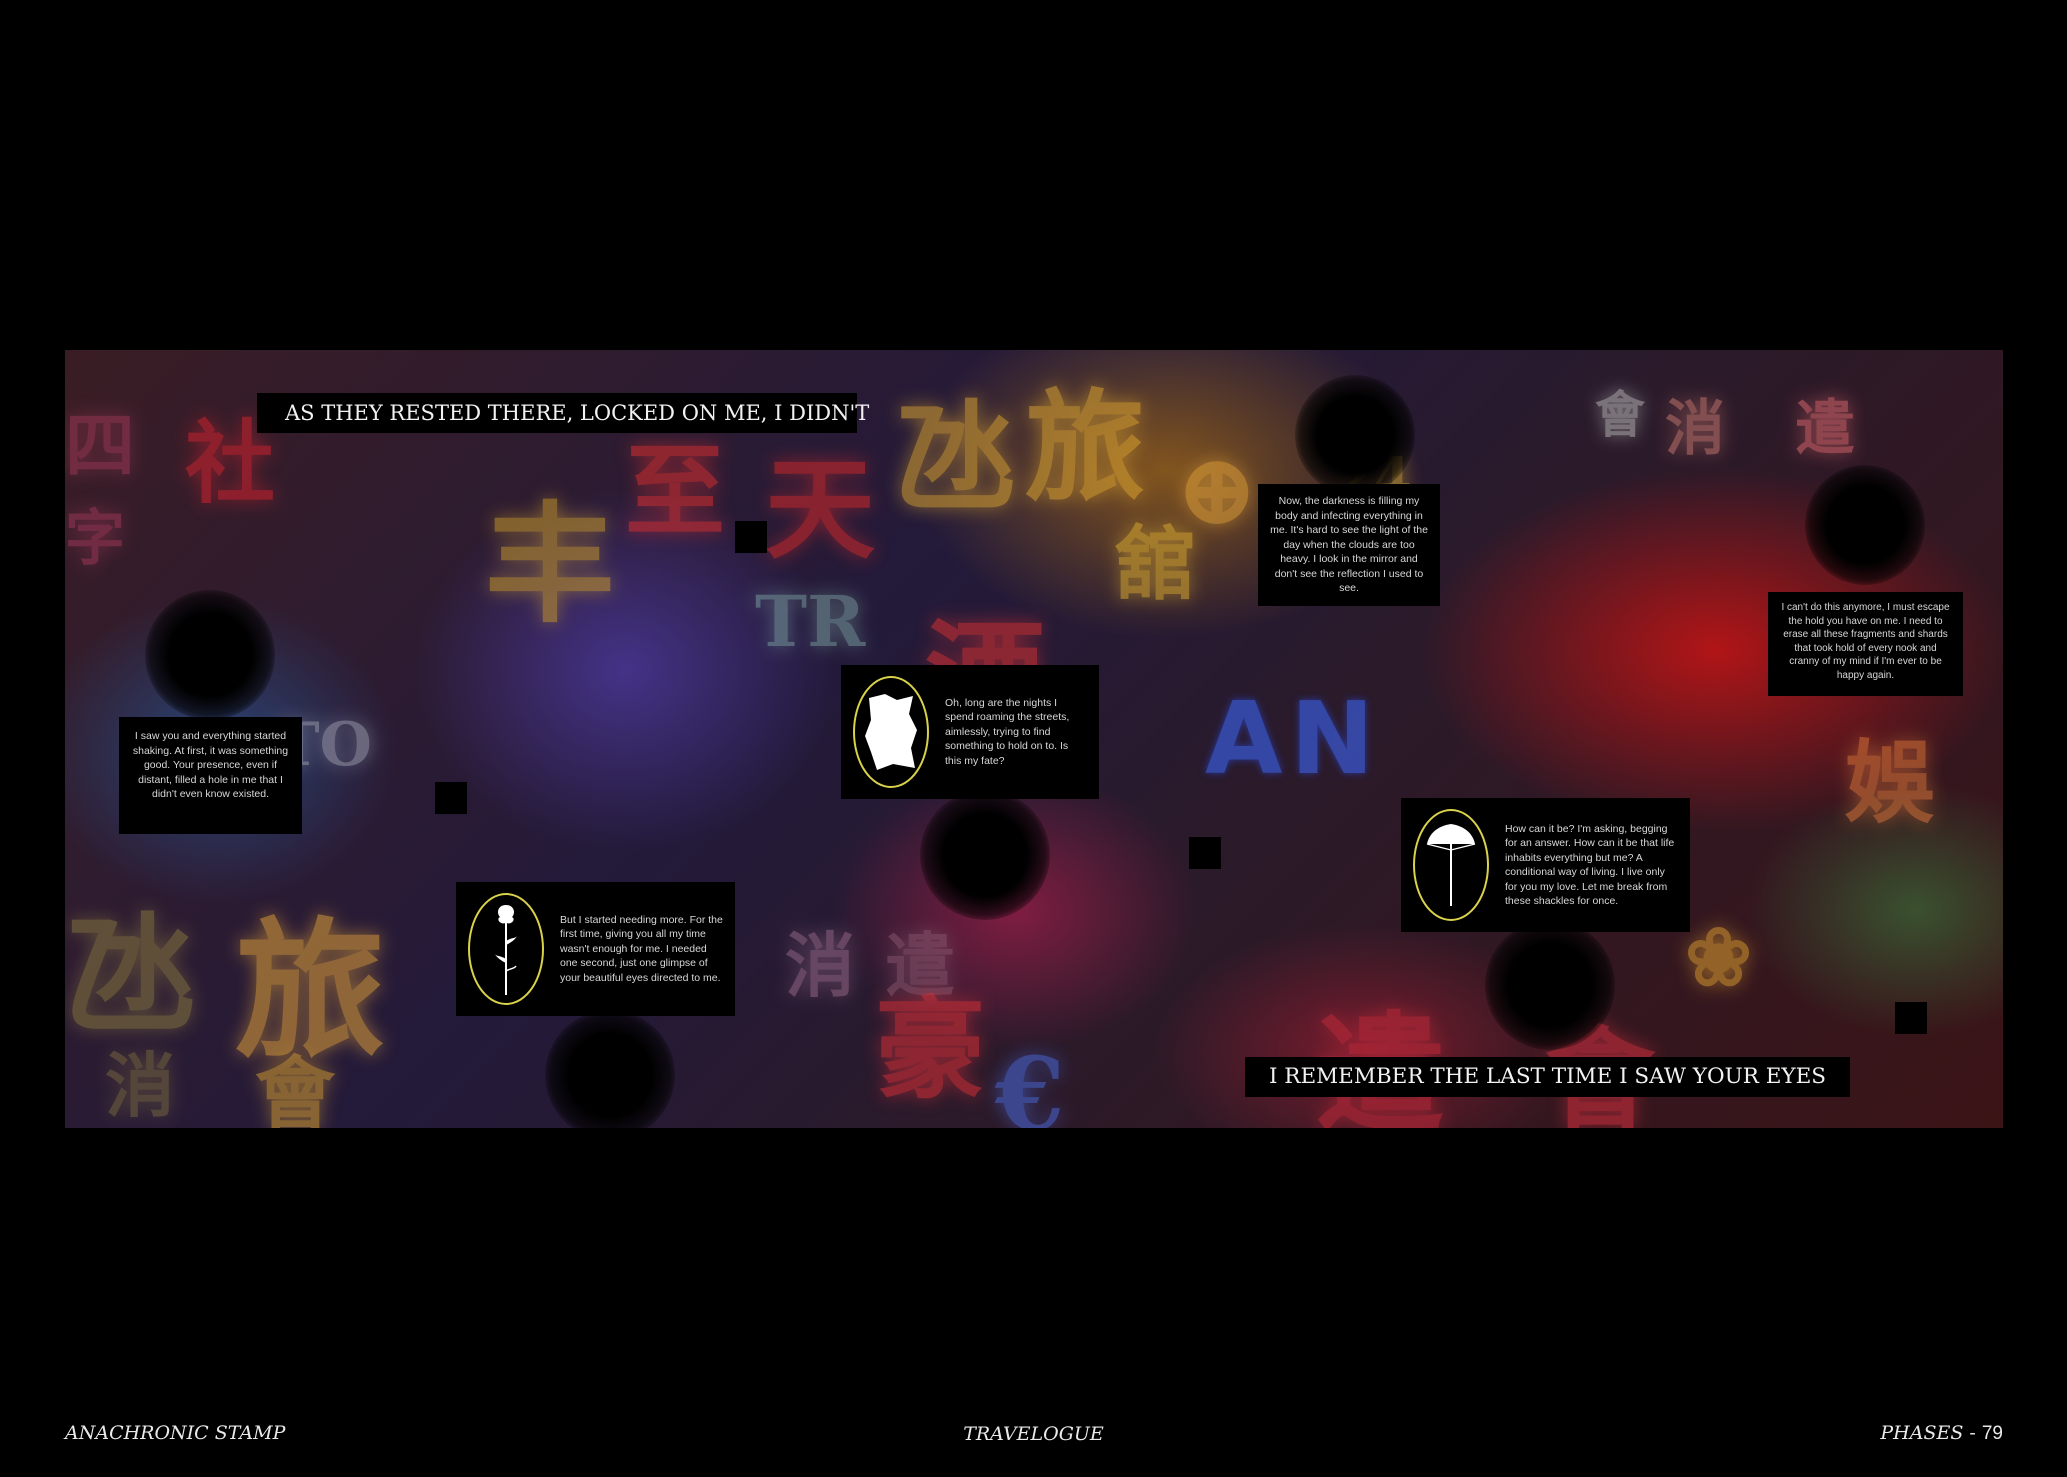 The width and height of the screenshot is (2067, 1477). I want to click on neon-glyph: 旅, so click(1085, 447).